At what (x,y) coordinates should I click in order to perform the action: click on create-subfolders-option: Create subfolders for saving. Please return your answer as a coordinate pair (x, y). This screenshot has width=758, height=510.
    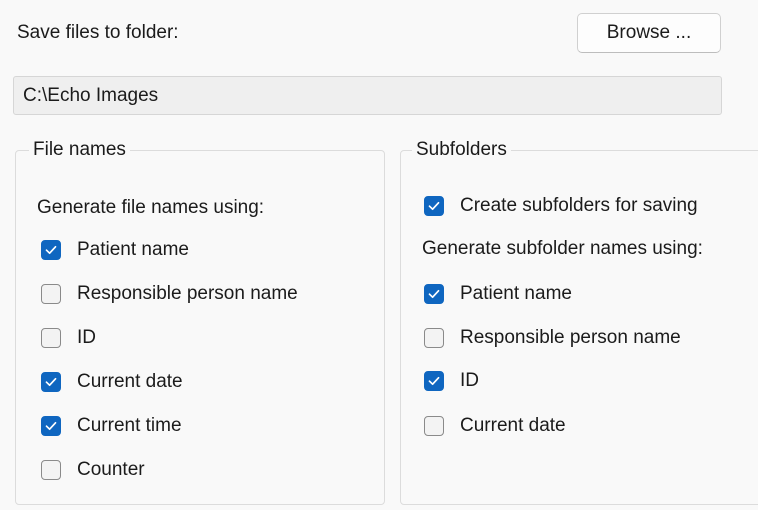
    Looking at the image, I should click on (561, 206).